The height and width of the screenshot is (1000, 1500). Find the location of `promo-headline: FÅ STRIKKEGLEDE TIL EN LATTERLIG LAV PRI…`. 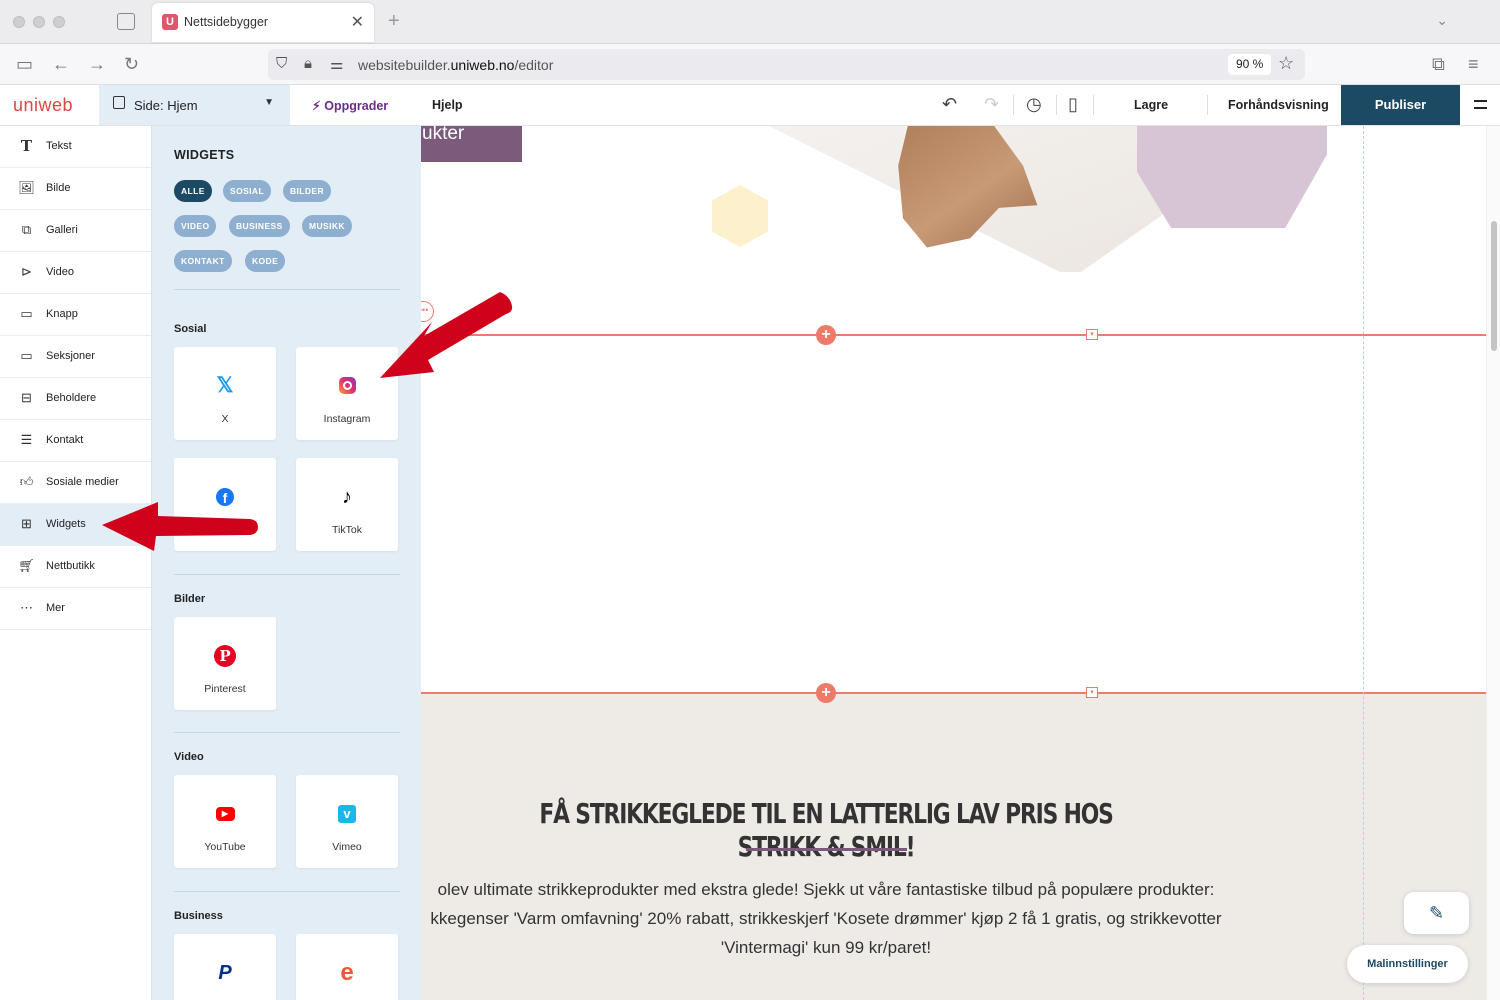

promo-headline: FÅ STRIKKEGLEDE TIL EN LATTERLIG LAV PRI… is located at coordinates (826, 830).